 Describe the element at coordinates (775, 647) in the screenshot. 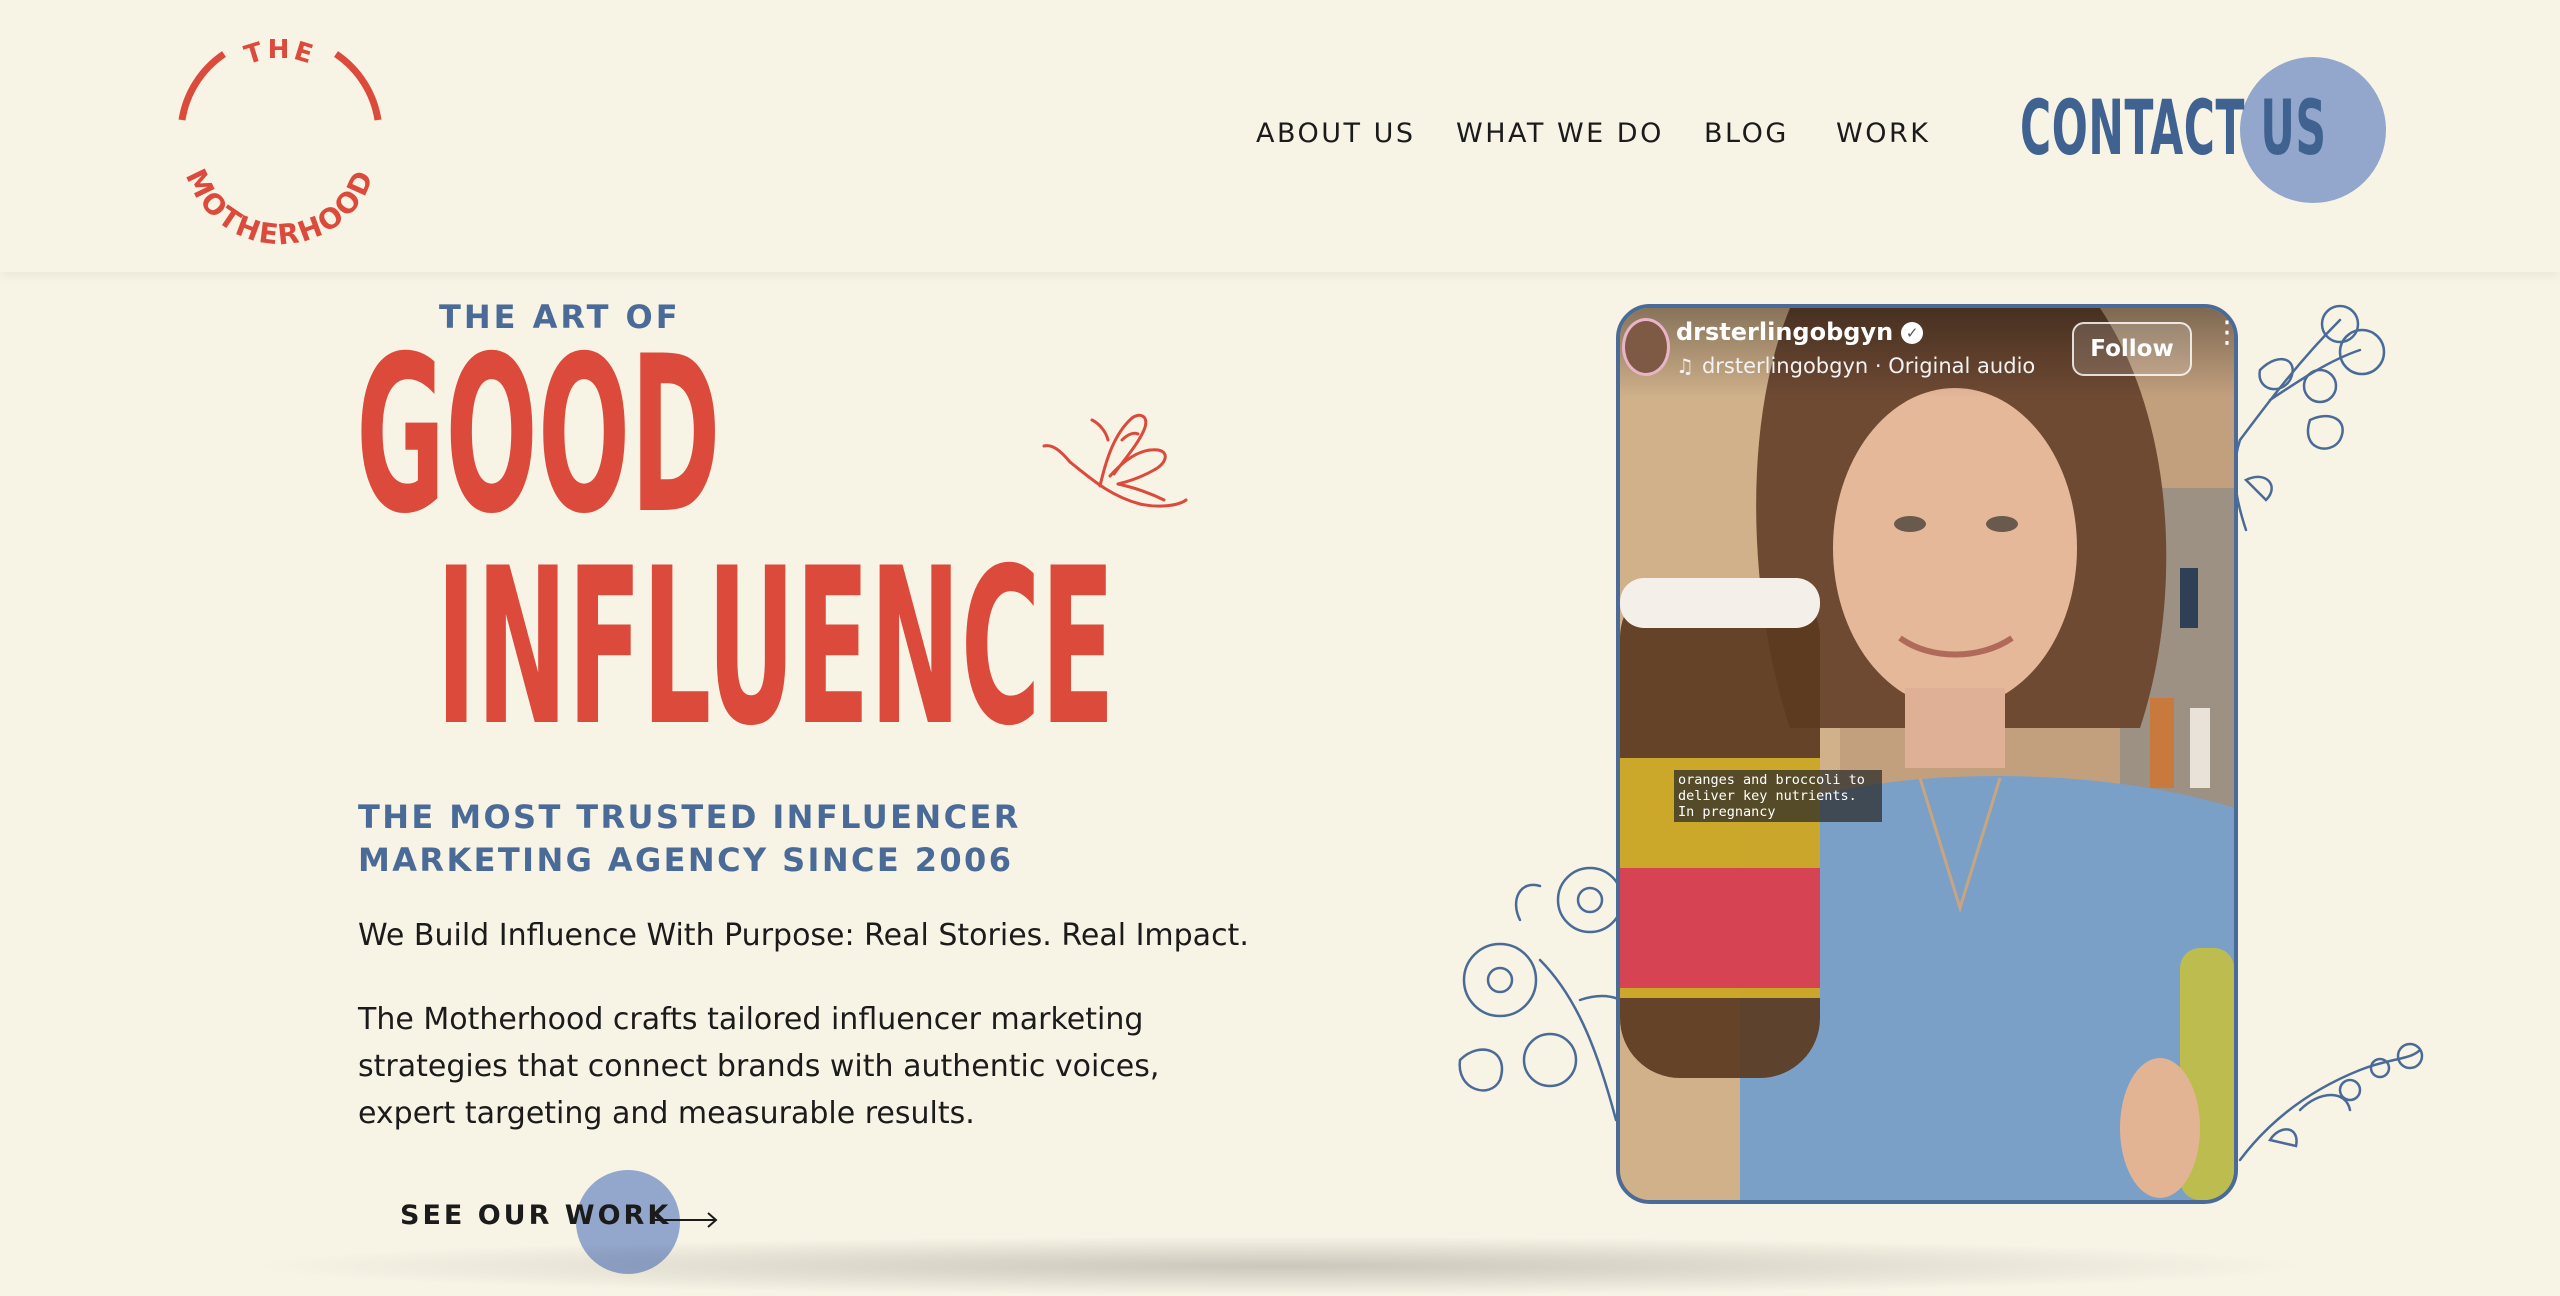

I see `hero-headline-influence: INFLUENCE` at that location.